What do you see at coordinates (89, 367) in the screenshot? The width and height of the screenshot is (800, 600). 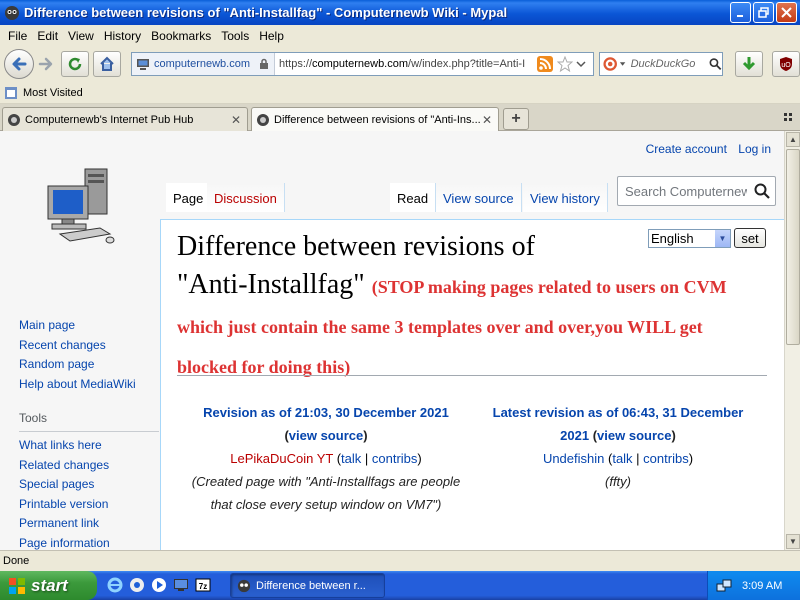 I see `sidebar-item-random-page: Random page` at bounding box center [89, 367].